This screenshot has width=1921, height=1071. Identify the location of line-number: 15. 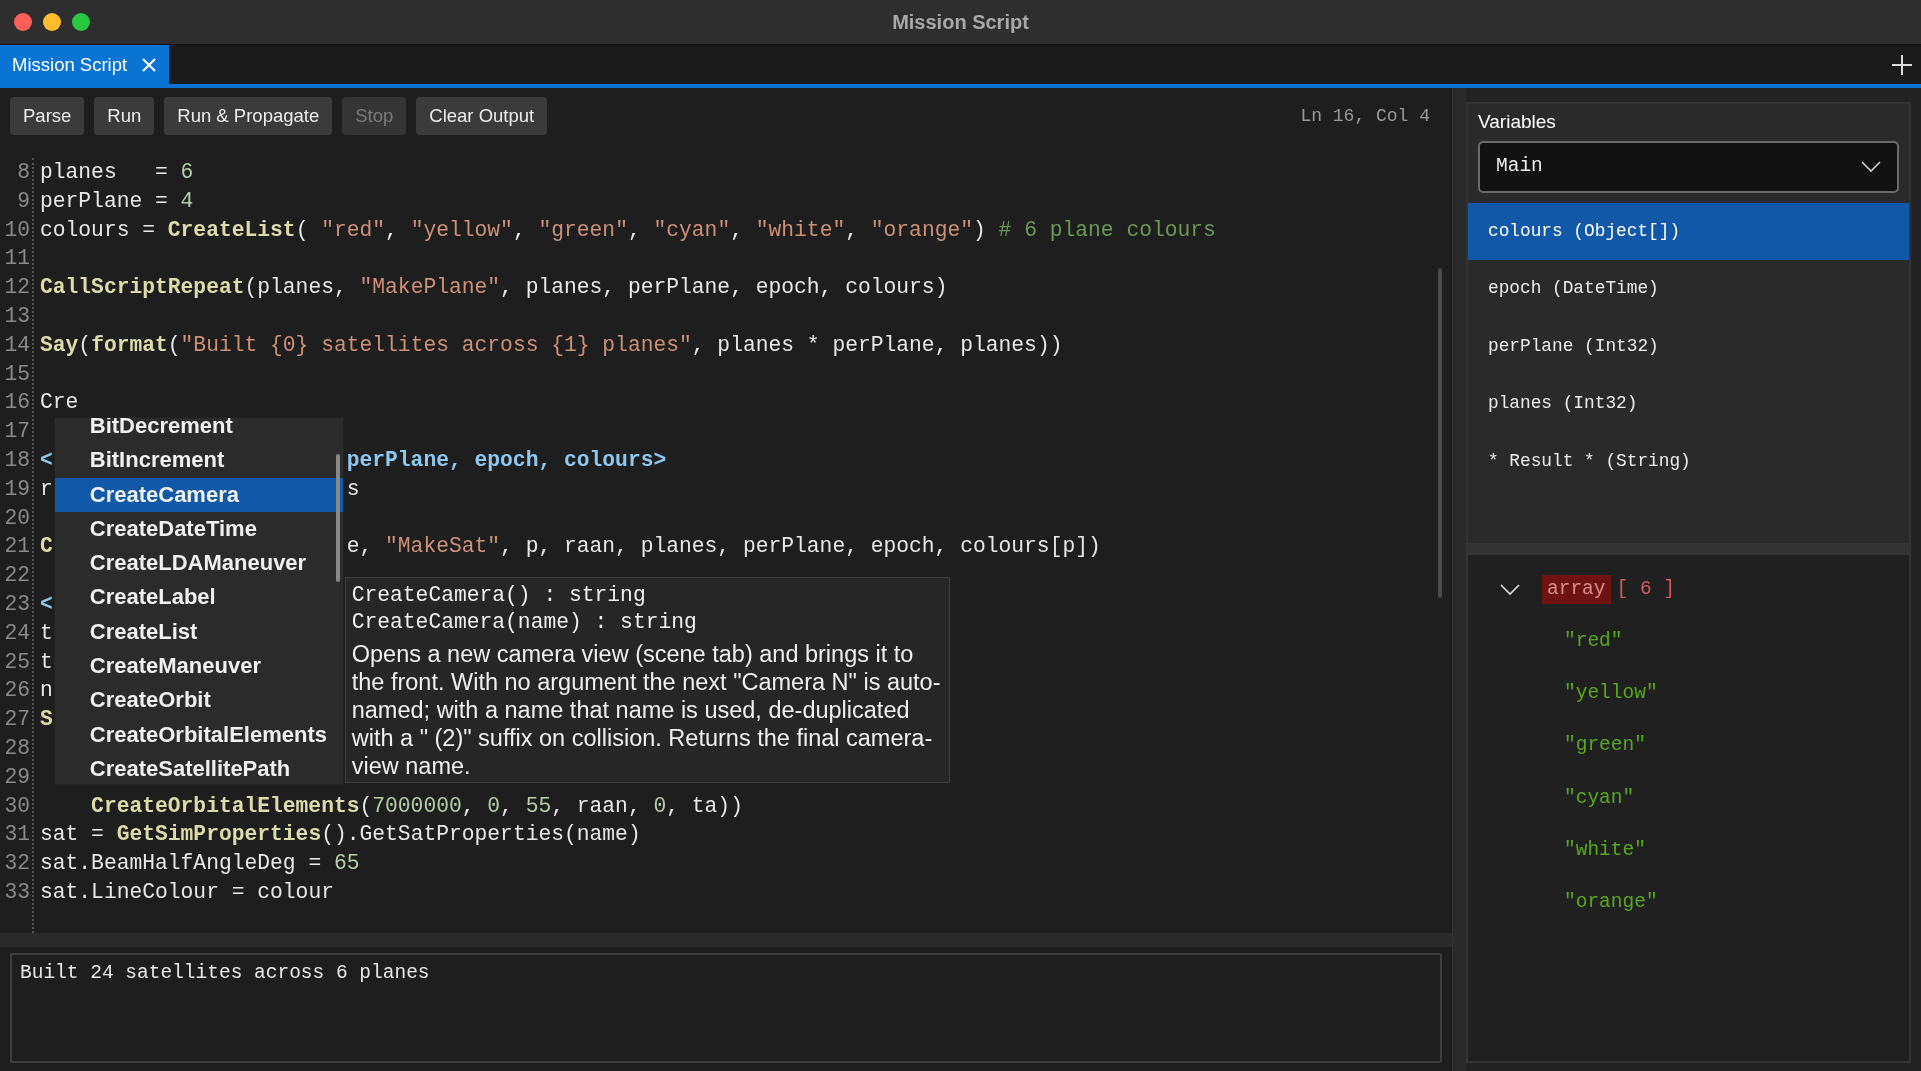
(16, 374).